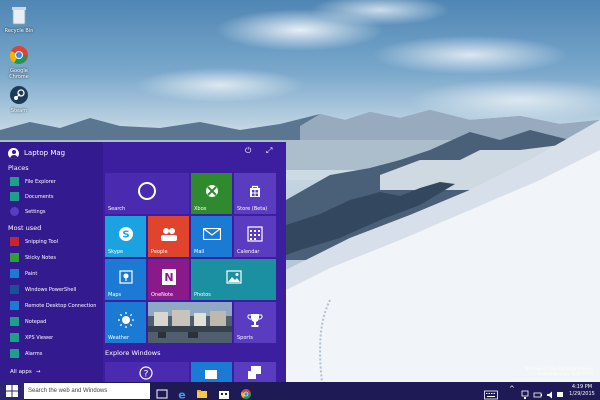 This screenshot has width=600, height=400. Describe the element at coordinates (525, 392) in the screenshot. I see `network-button` at that location.